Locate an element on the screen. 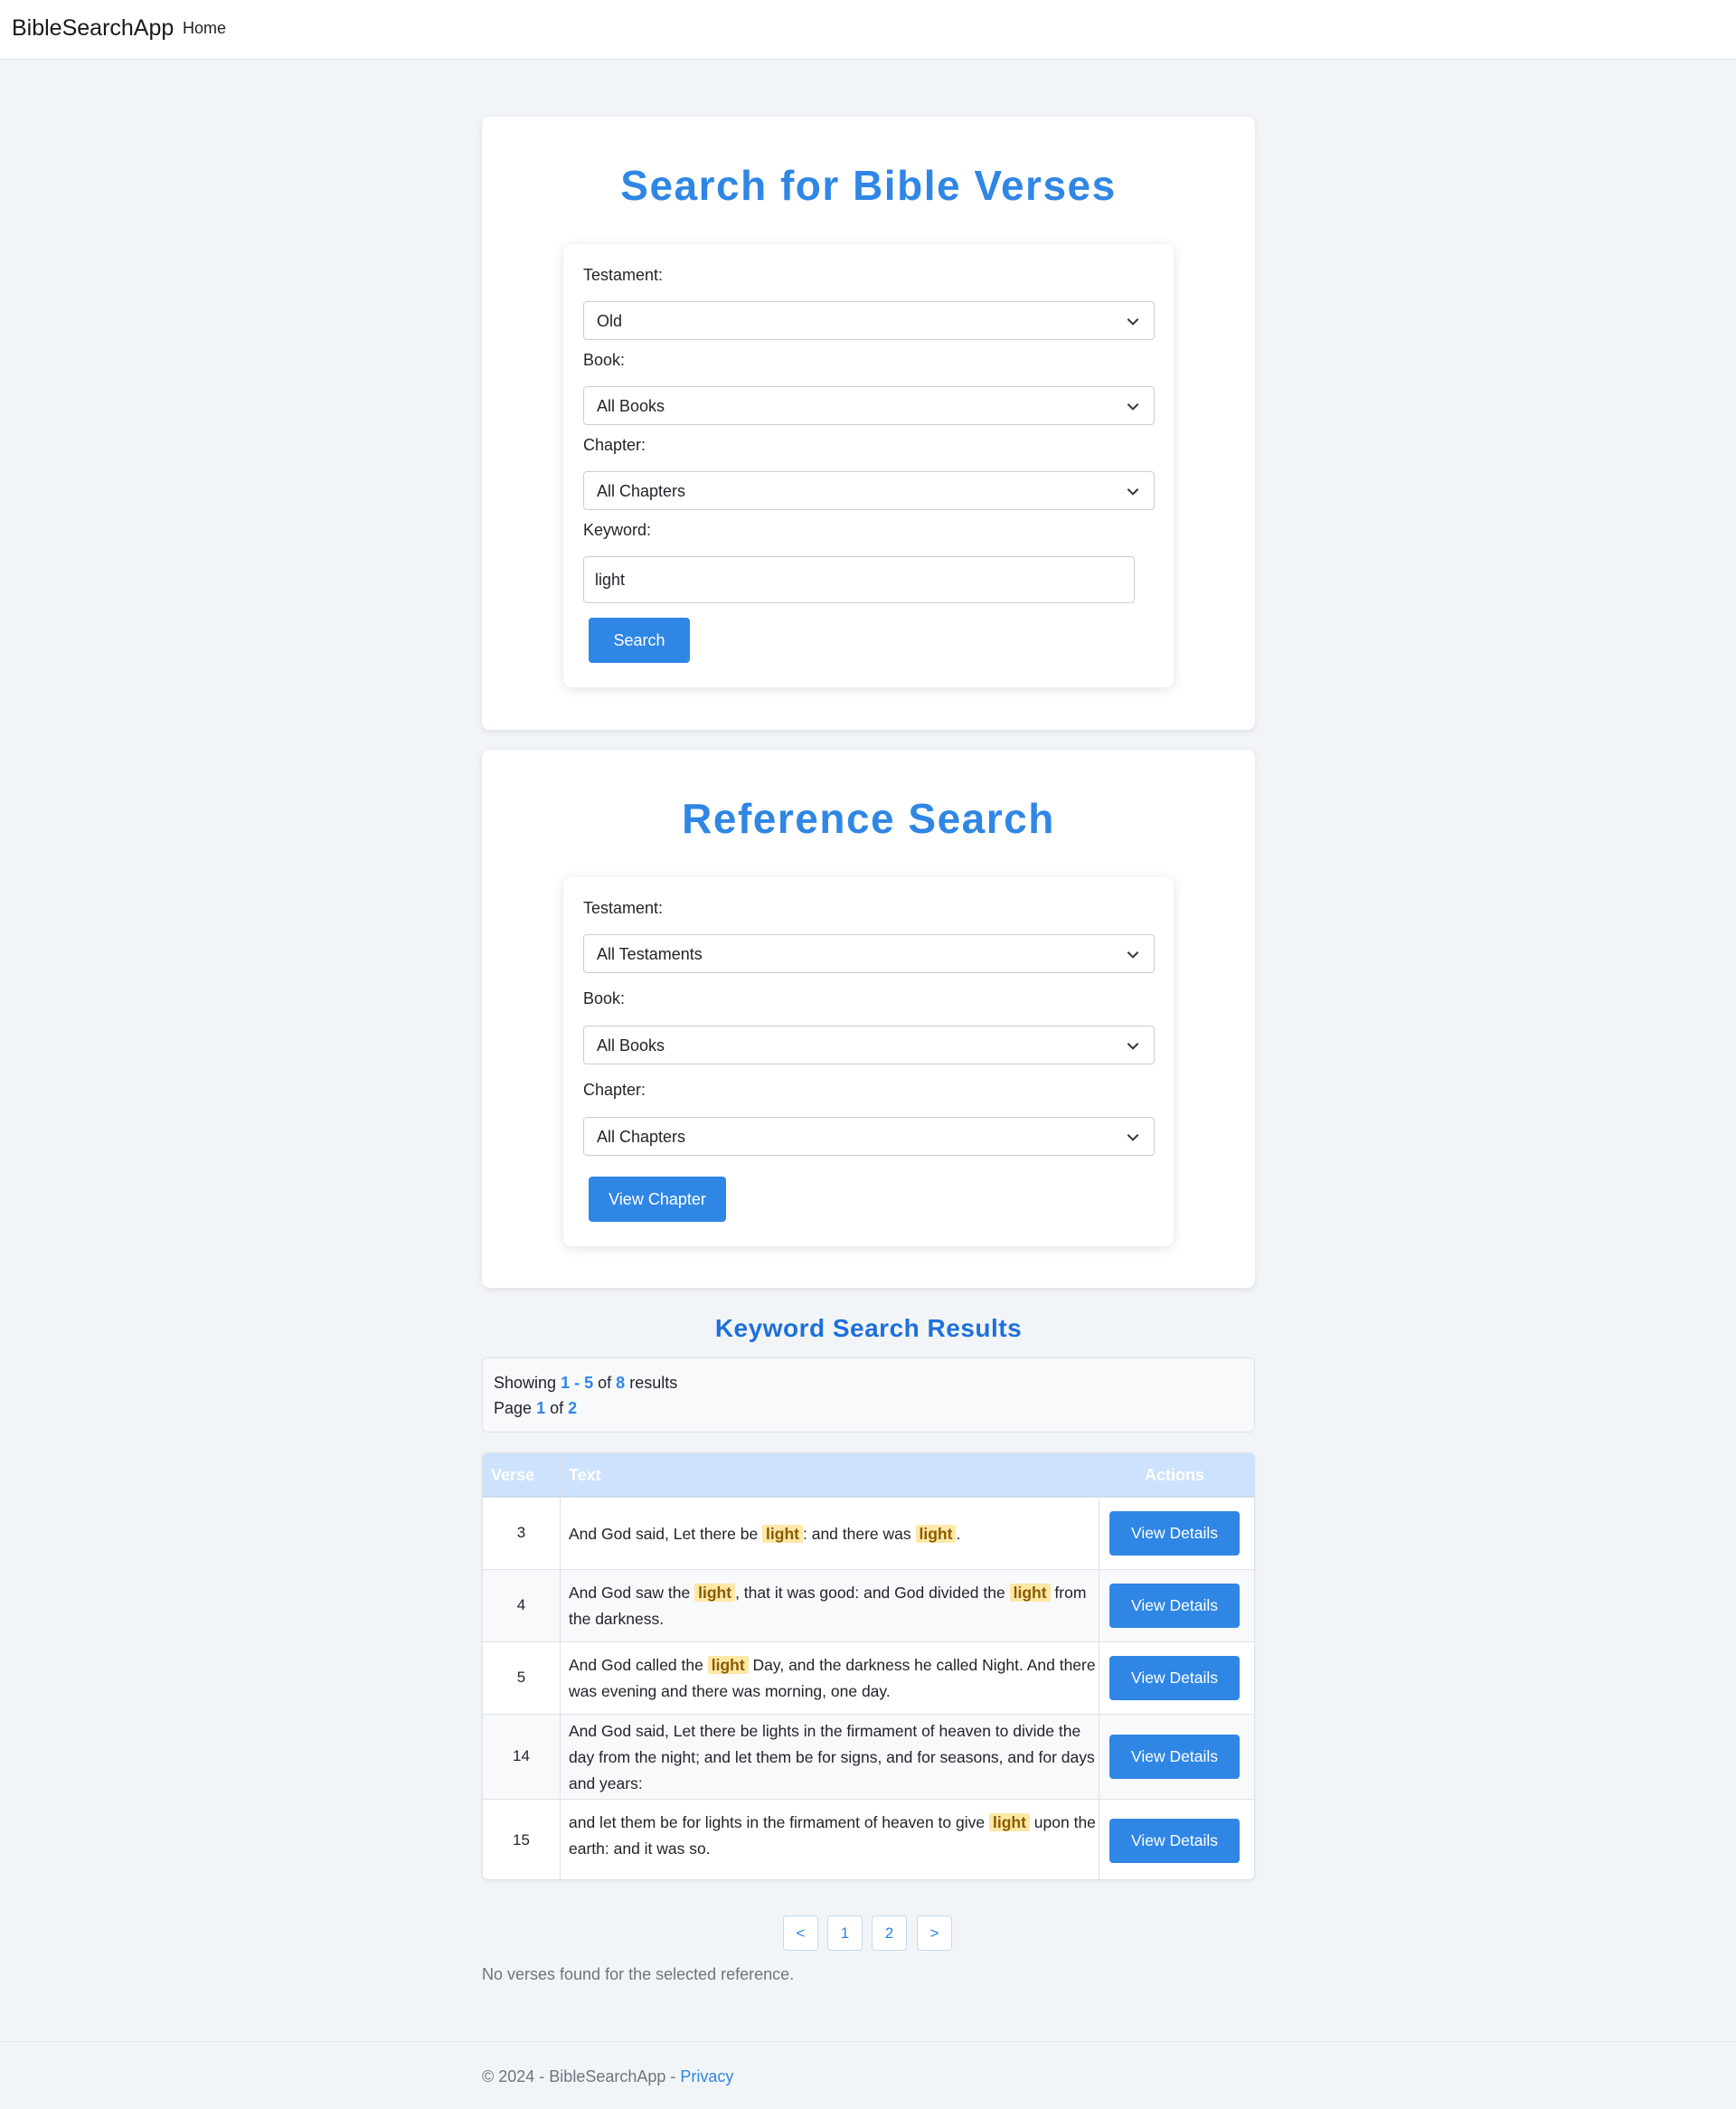  verse-text-segment: And God saw the is located at coordinates (632, 1593).